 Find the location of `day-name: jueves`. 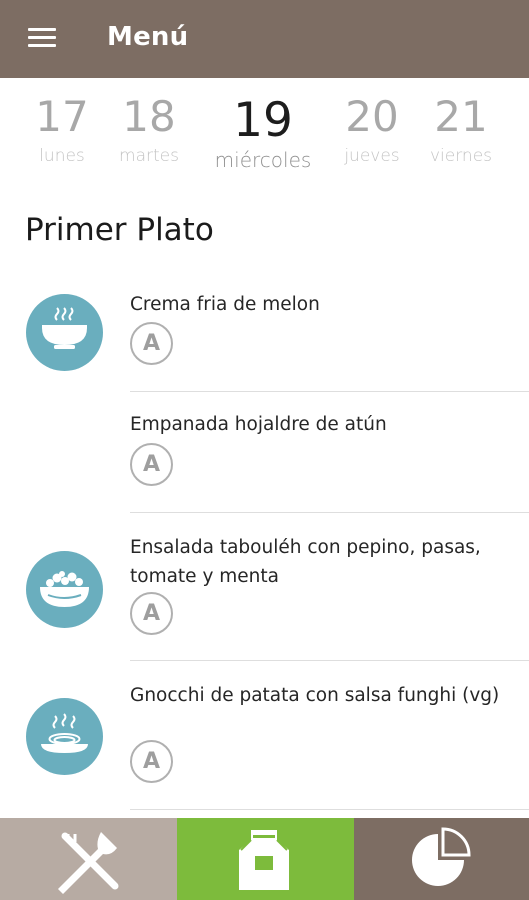

day-name: jueves is located at coordinates (372, 156).